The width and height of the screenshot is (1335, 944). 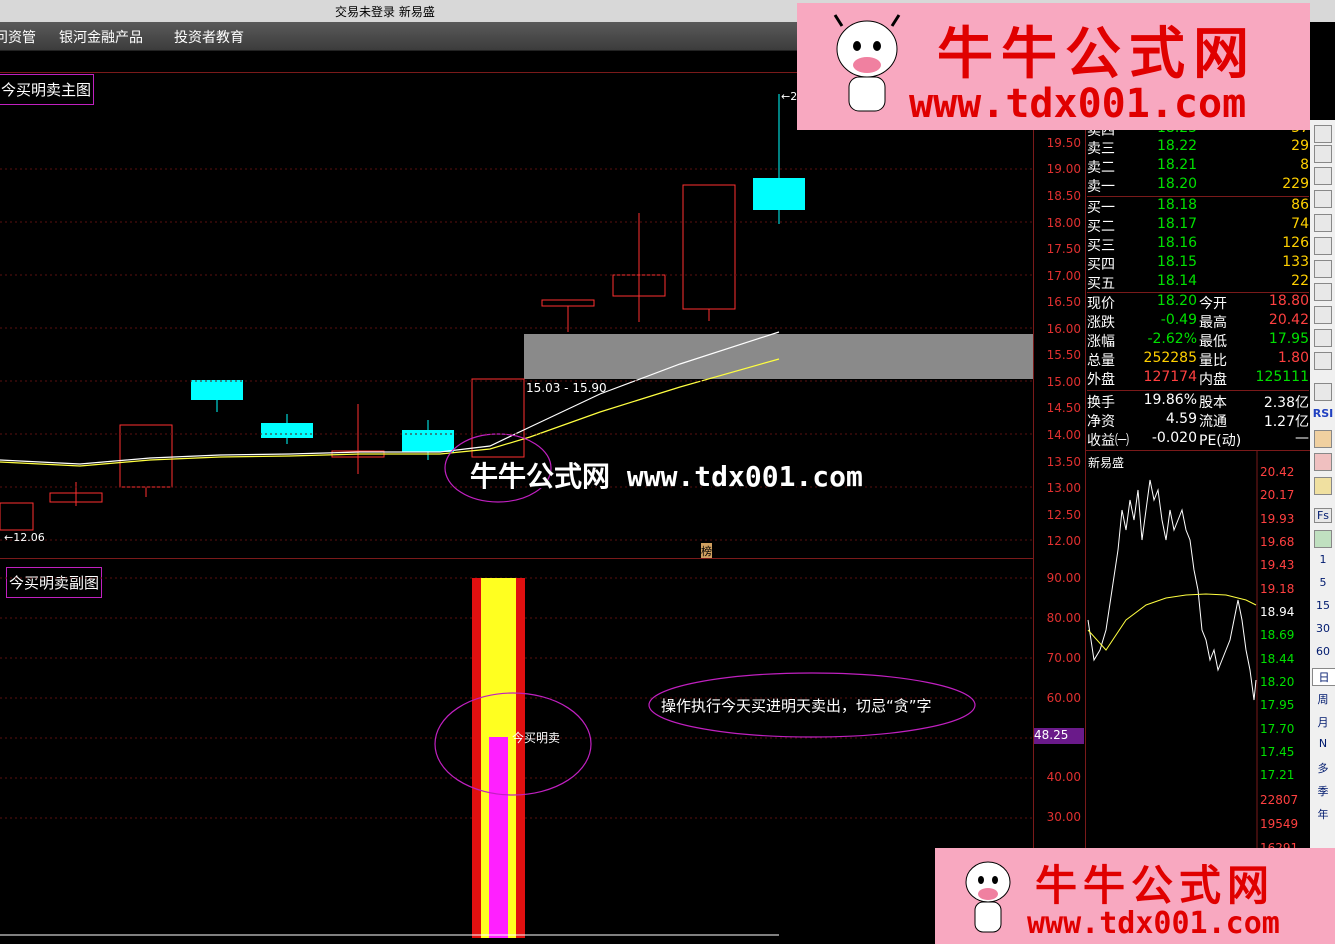 What do you see at coordinates (1063, 143) in the screenshot?
I see `y-tick: 19.50` at bounding box center [1063, 143].